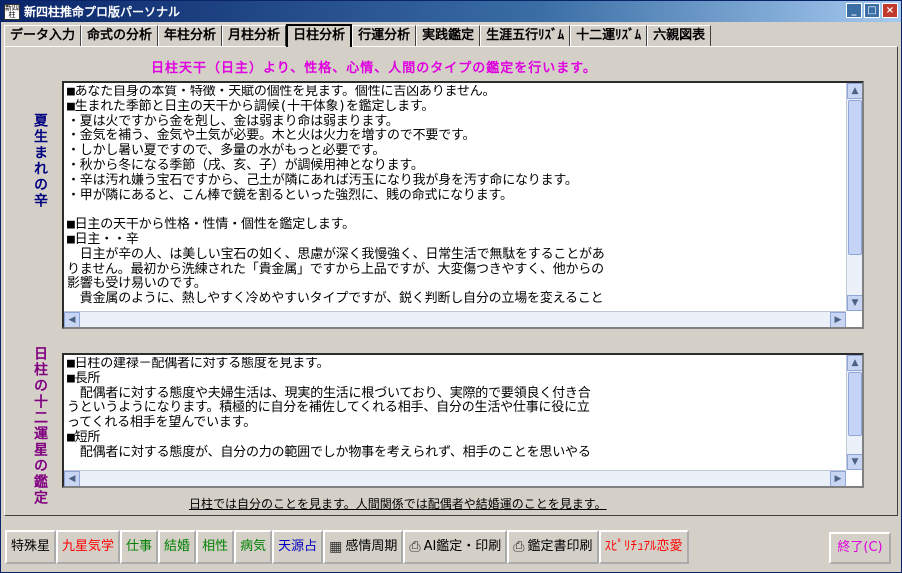  What do you see at coordinates (371, 546) in the screenshot?
I see `bottom-button-label: 感情周期` at bounding box center [371, 546].